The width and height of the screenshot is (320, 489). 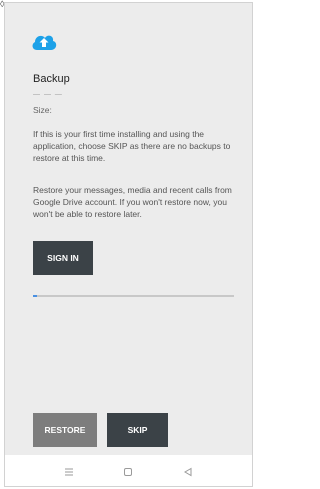 What do you see at coordinates (35, 296) in the screenshot?
I see `progress-fill` at bounding box center [35, 296].